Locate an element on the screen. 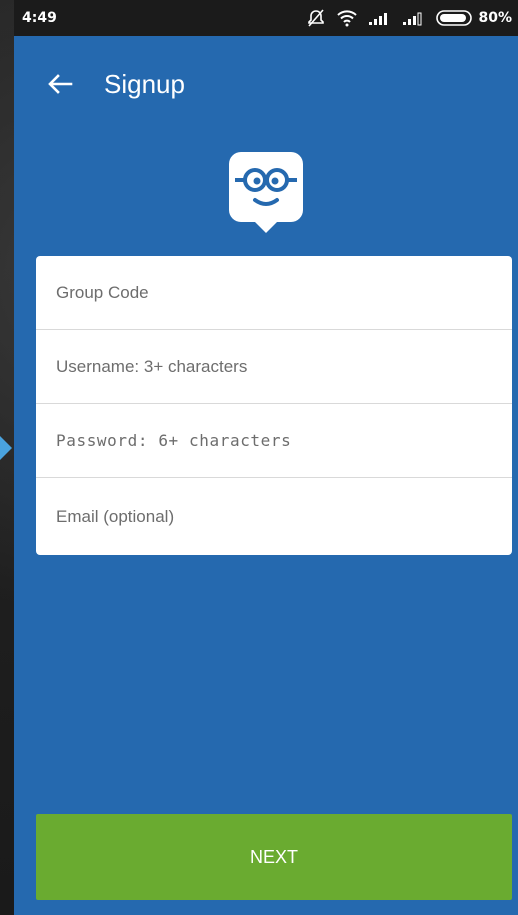  app-toolbar: Signup is located at coordinates (266, 84).